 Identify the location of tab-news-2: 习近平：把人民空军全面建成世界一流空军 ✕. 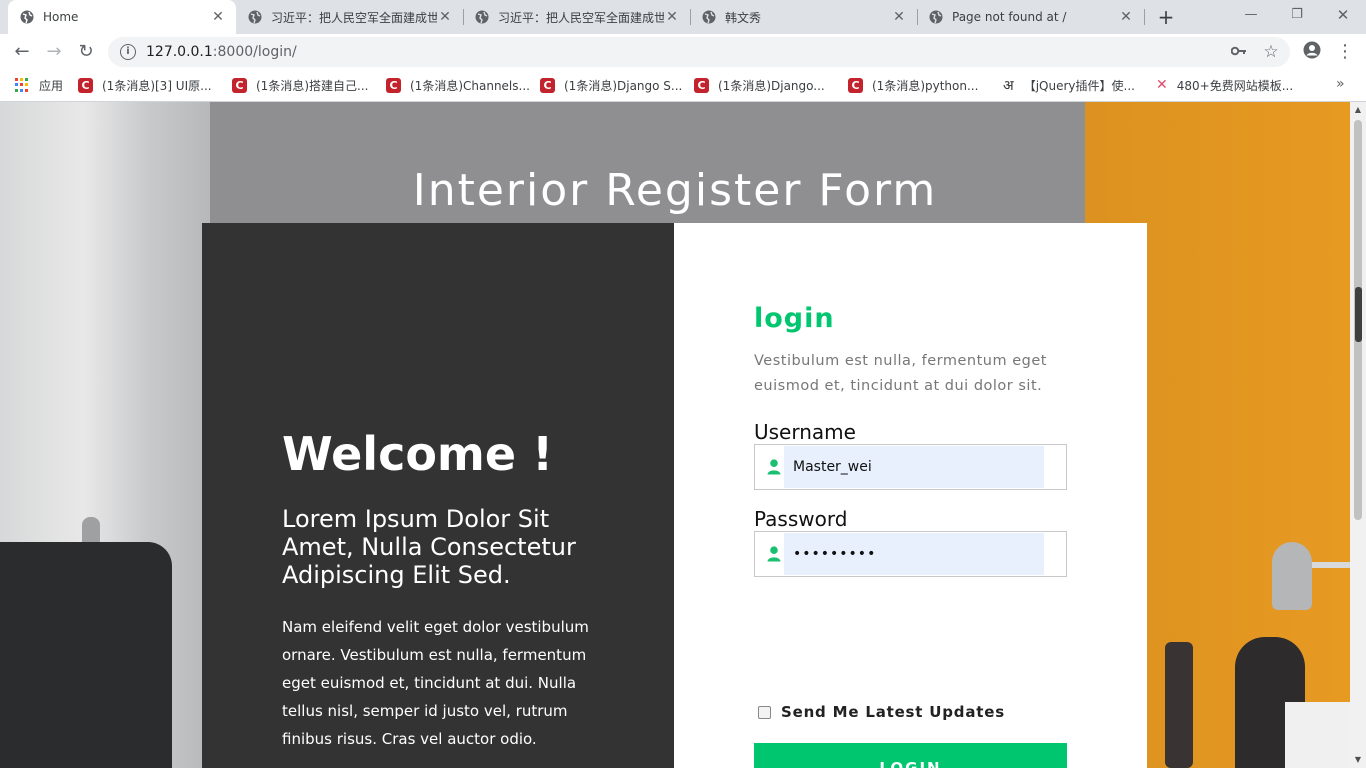
(576, 17).